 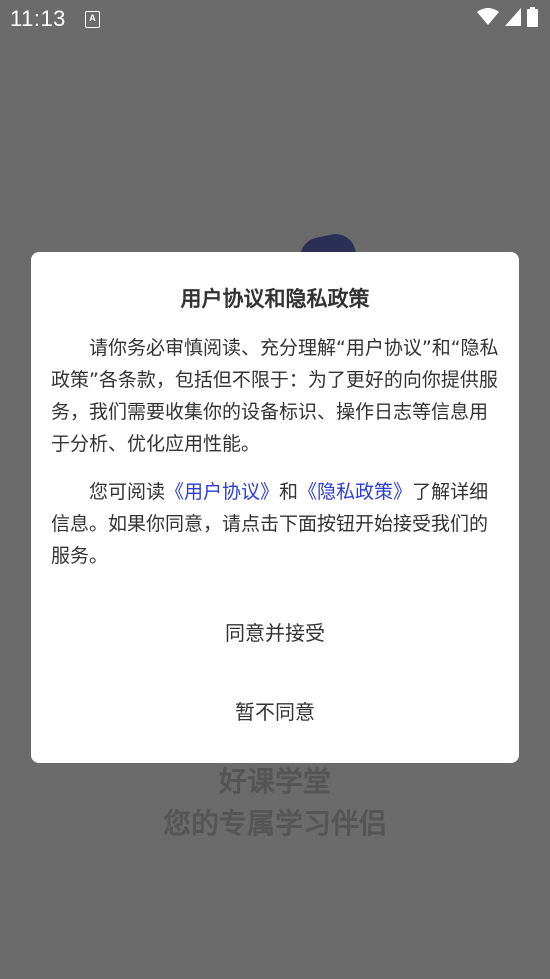 What do you see at coordinates (127, 492) in the screenshot?
I see `paragraph-2-prefix: 您可阅读` at bounding box center [127, 492].